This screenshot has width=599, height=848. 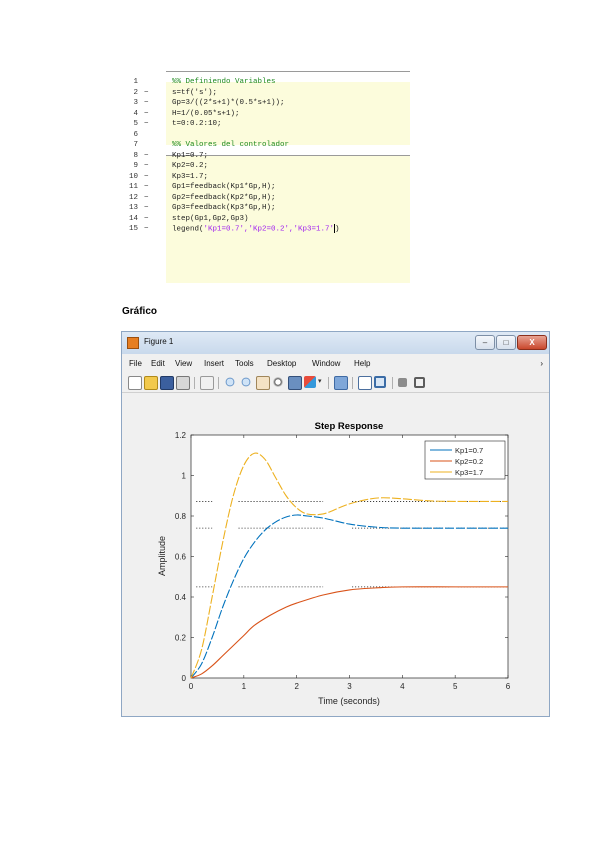 I want to click on line-number: 2, so click(x=135, y=92).